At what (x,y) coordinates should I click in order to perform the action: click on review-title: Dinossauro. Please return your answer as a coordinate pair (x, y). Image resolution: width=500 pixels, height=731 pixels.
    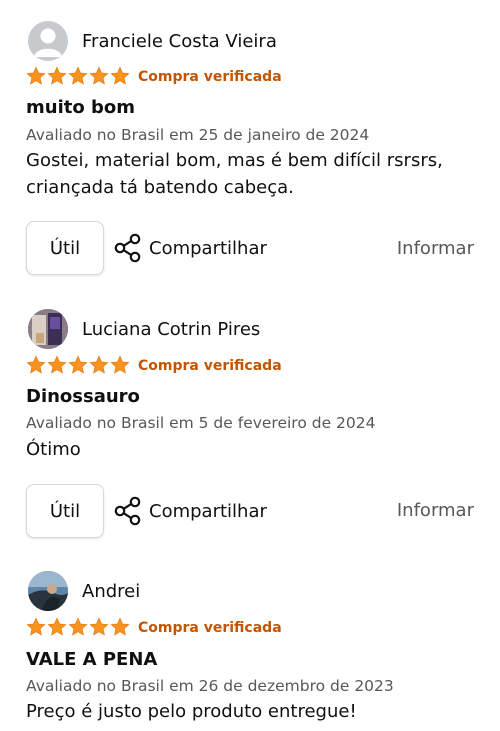
    Looking at the image, I should click on (83, 396).